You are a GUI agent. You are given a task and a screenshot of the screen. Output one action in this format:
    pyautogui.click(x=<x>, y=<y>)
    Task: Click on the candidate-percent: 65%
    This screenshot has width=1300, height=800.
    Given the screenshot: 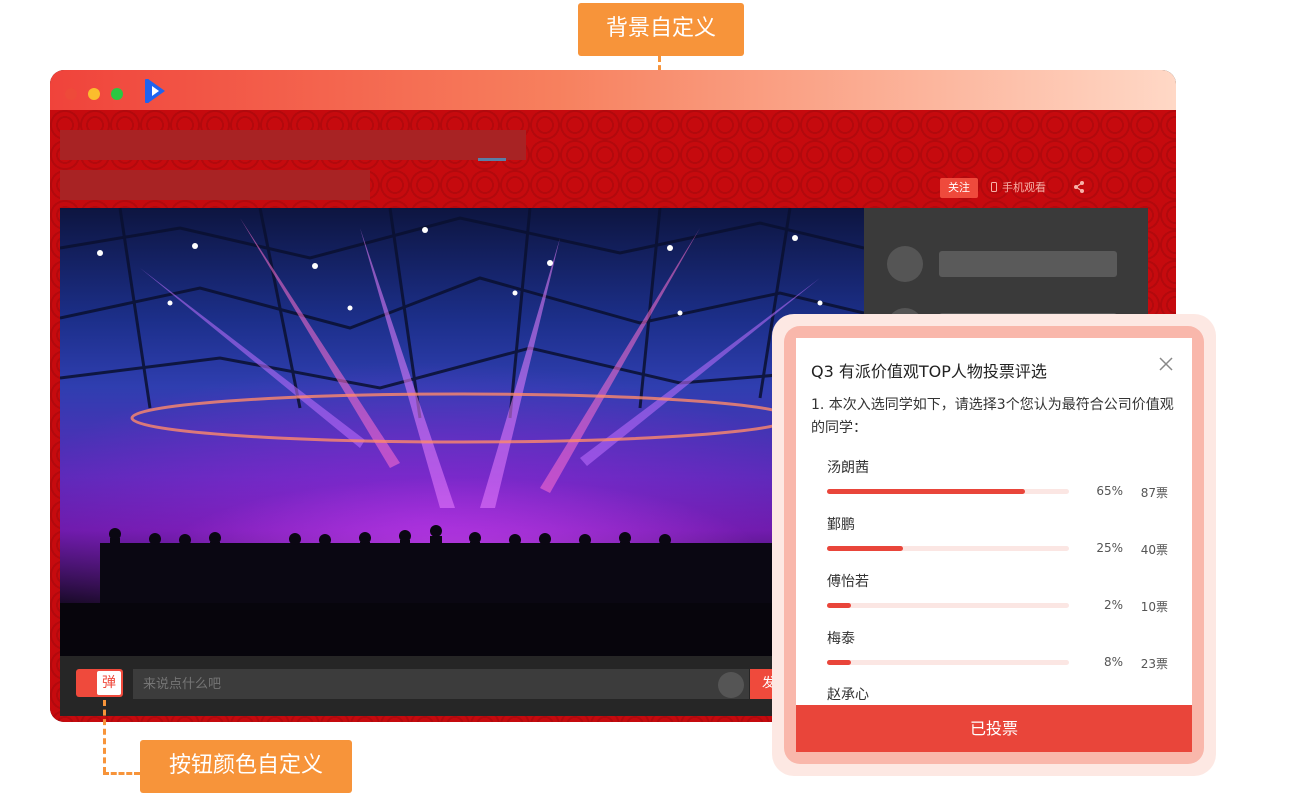 What is the action you would take?
    pyautogui.click(x=1109, y=491)
    